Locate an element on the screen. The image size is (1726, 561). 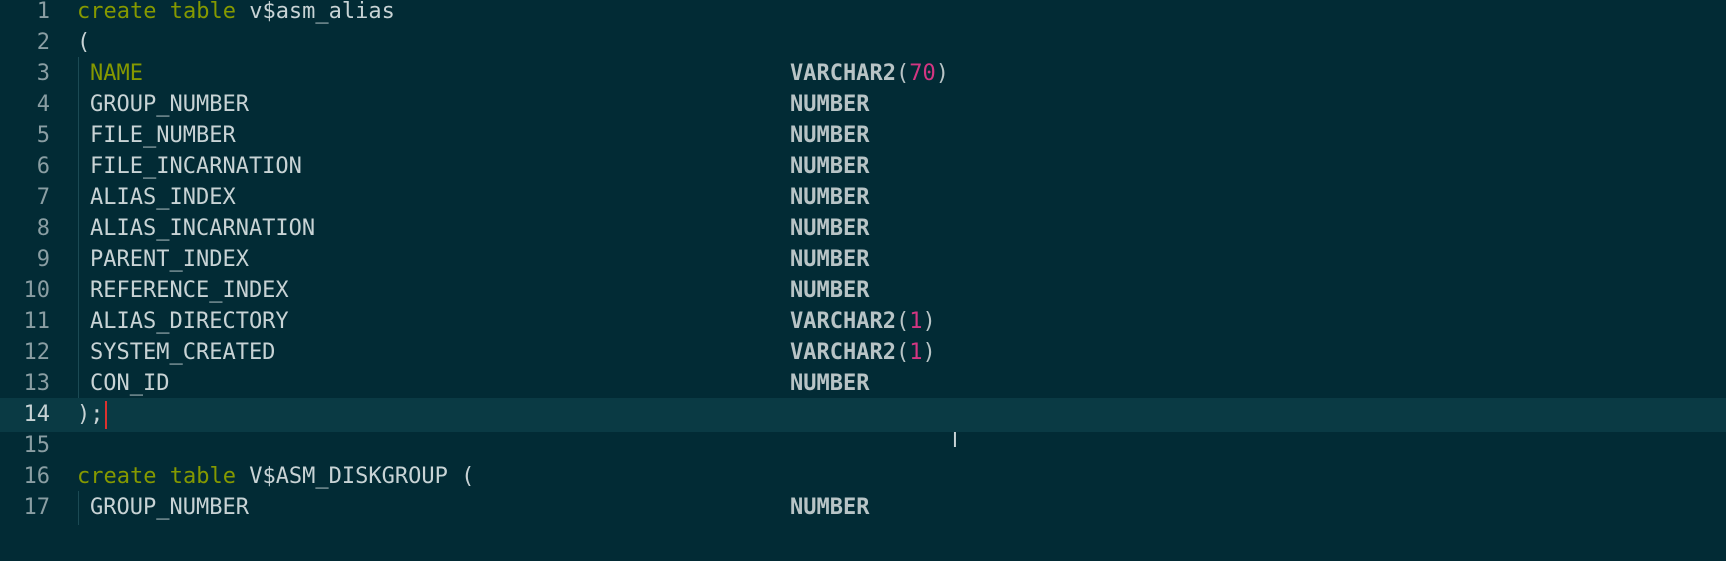
code-line: 17 GROUP_NUMBER NUMBER is located at coordinates (863, 508).